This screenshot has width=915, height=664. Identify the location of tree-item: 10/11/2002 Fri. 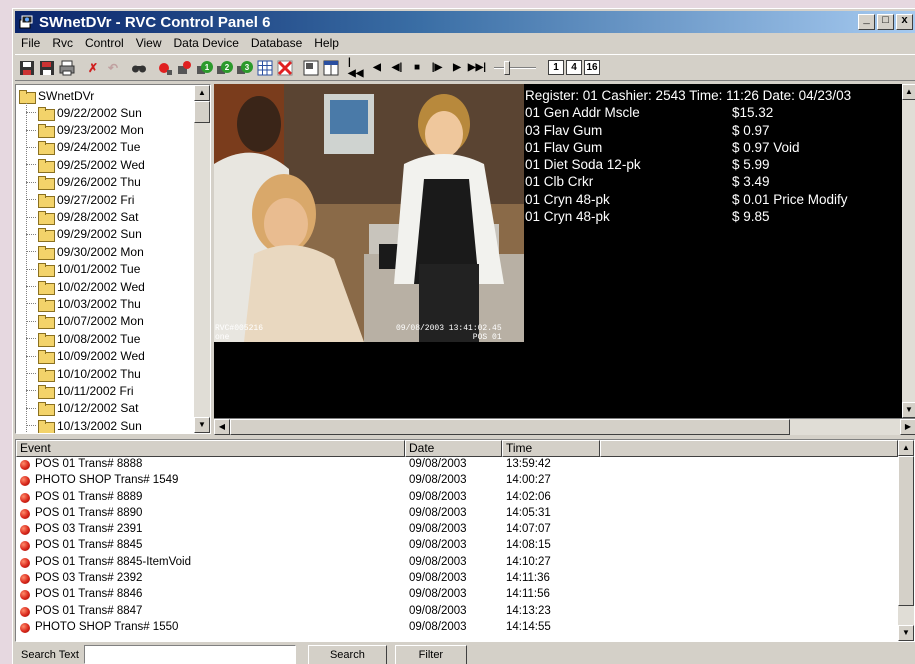
(85, 390).